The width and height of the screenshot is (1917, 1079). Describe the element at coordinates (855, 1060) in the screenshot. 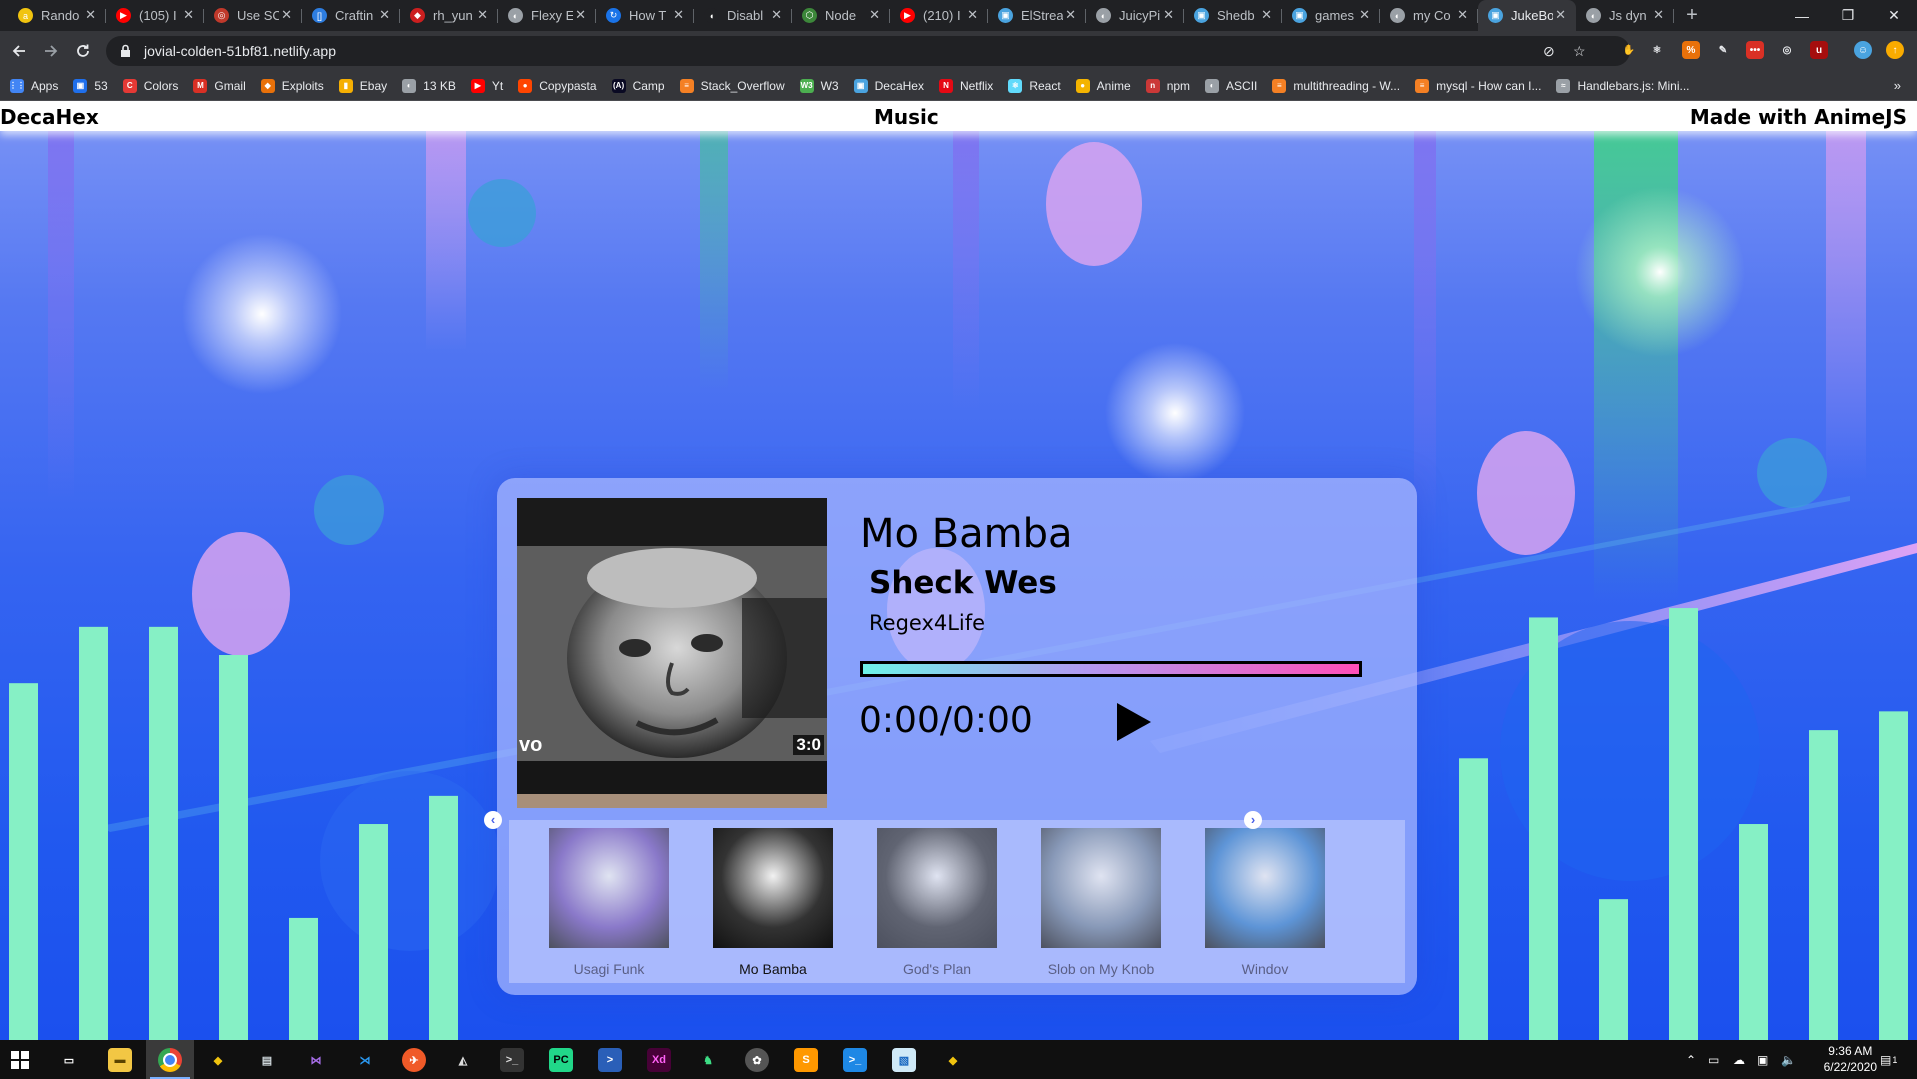

I see `azure-data-icon: >_` at that location.